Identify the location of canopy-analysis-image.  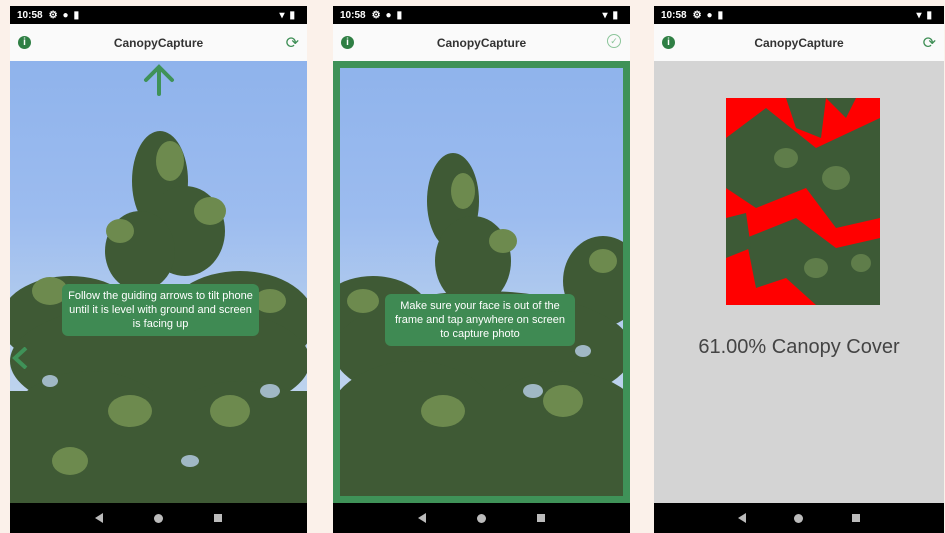
(803, 201).